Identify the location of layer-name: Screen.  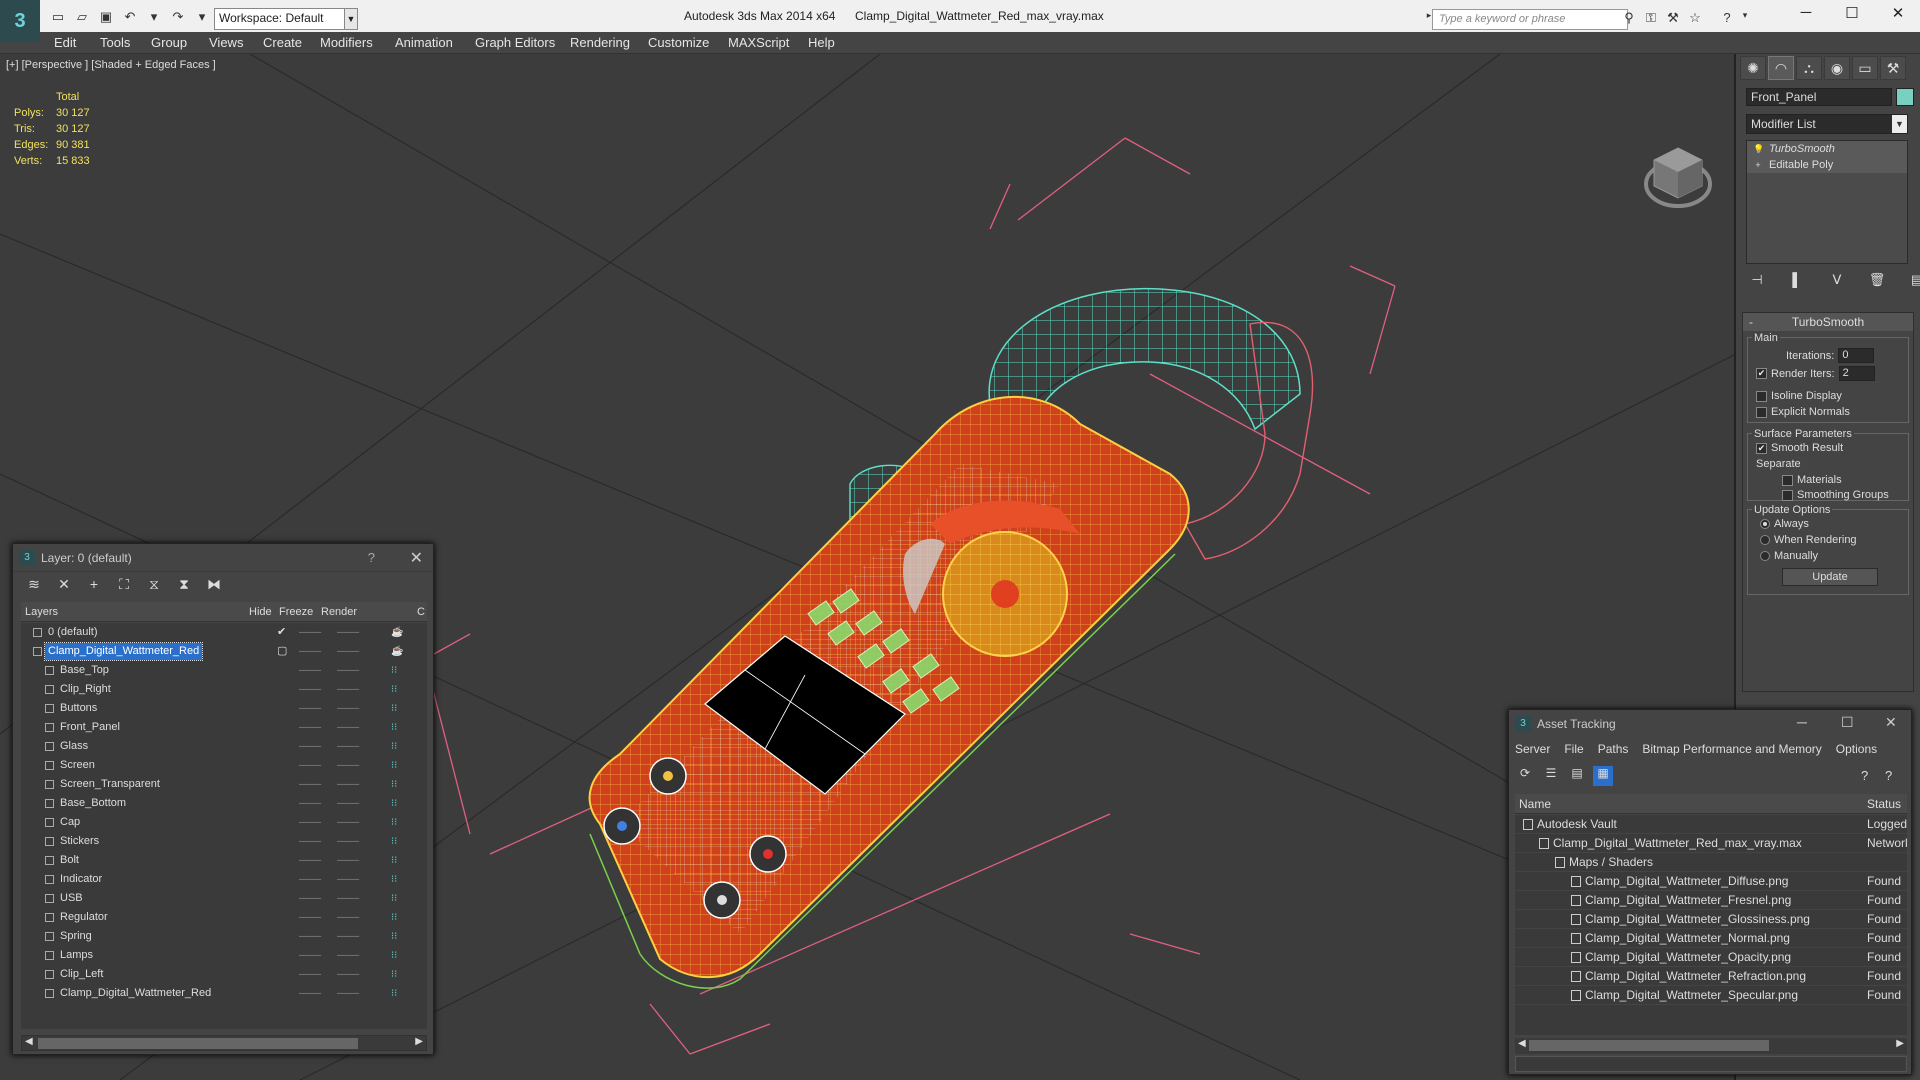
(77, 765).